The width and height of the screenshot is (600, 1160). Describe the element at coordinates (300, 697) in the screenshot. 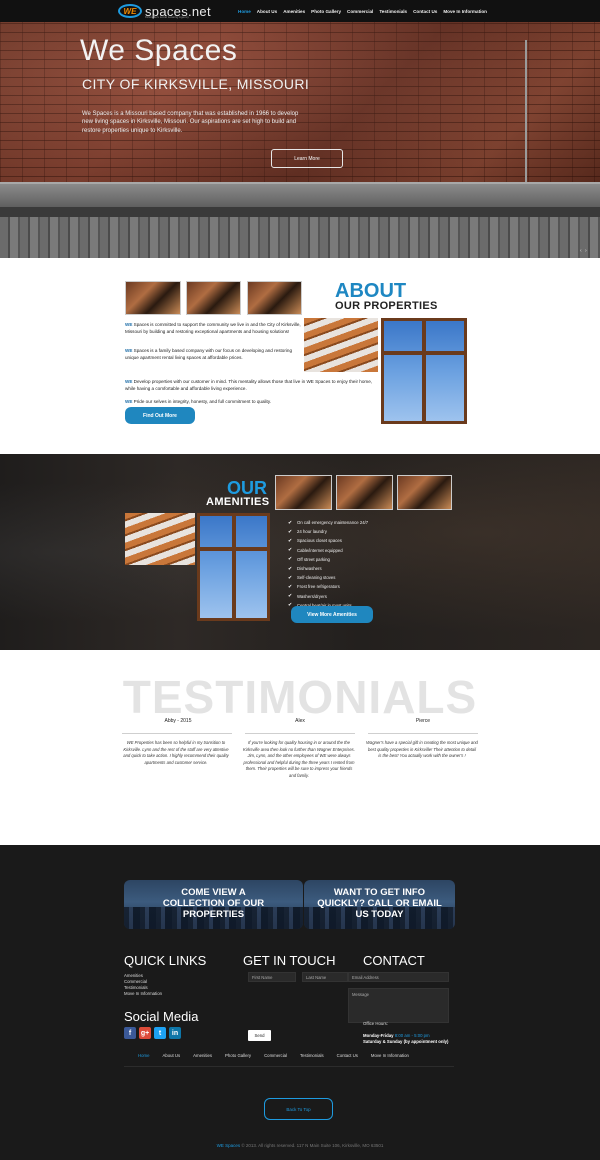

I see `testimonials-heading: TESTIMONIALS` at that location.